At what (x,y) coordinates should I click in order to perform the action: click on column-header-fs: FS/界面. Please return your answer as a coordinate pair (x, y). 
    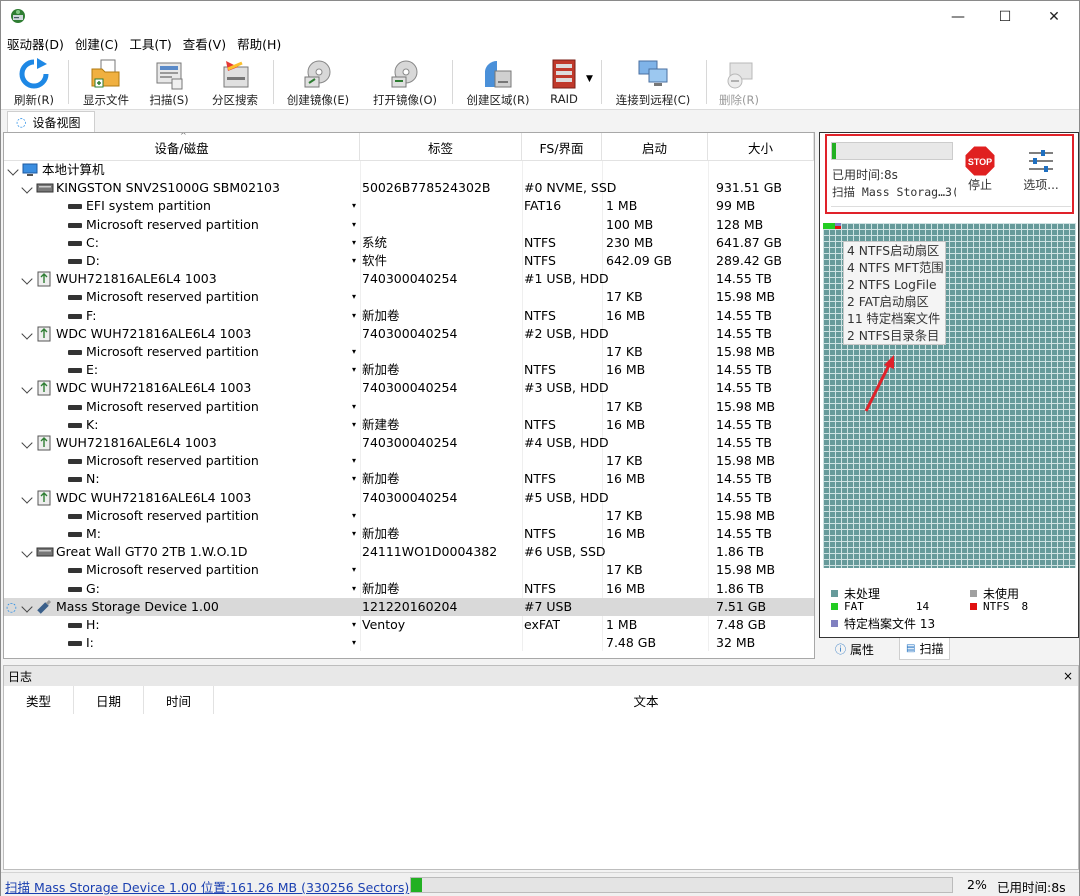
    Looking at the image, I should click on (562, 147).